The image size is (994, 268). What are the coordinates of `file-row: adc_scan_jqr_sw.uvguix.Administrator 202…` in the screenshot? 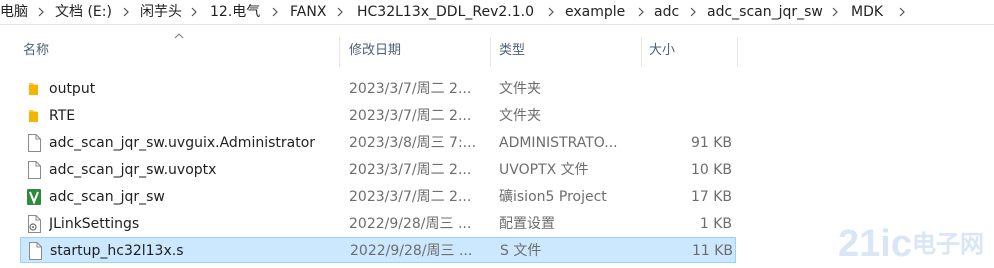 It's located at (378, 143).